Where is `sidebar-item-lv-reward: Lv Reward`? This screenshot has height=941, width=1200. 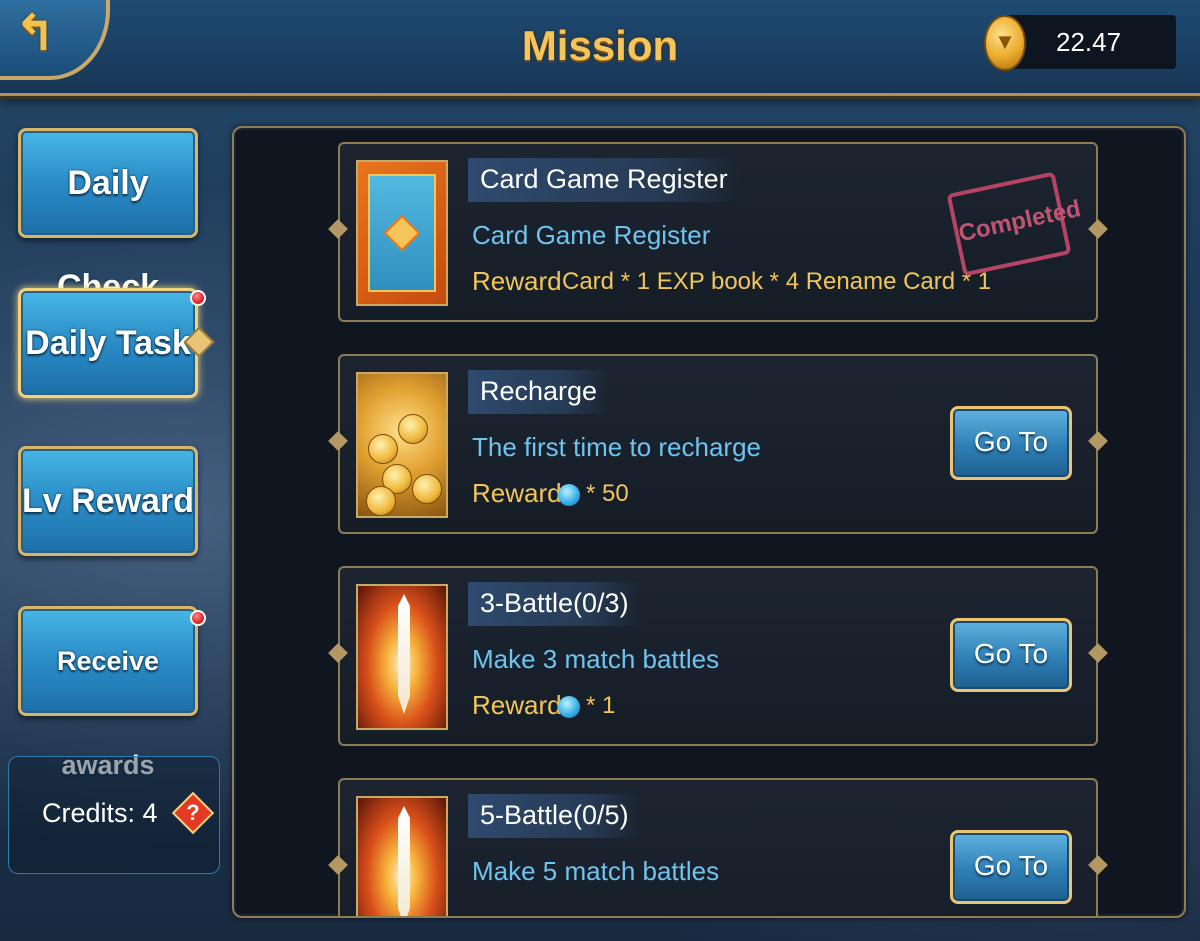 sidebar-item-lv-reward: Lv Reward is located at coordinates (108, 501).